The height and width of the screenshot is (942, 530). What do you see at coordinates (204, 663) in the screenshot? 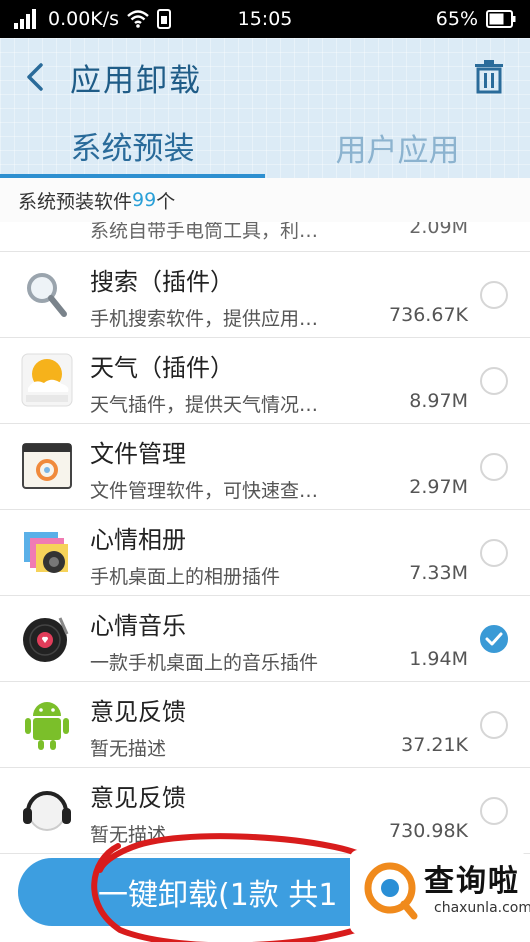
I see `app-description: 一款手机桌面上的音乐插件` at bounding box center [204, 663].